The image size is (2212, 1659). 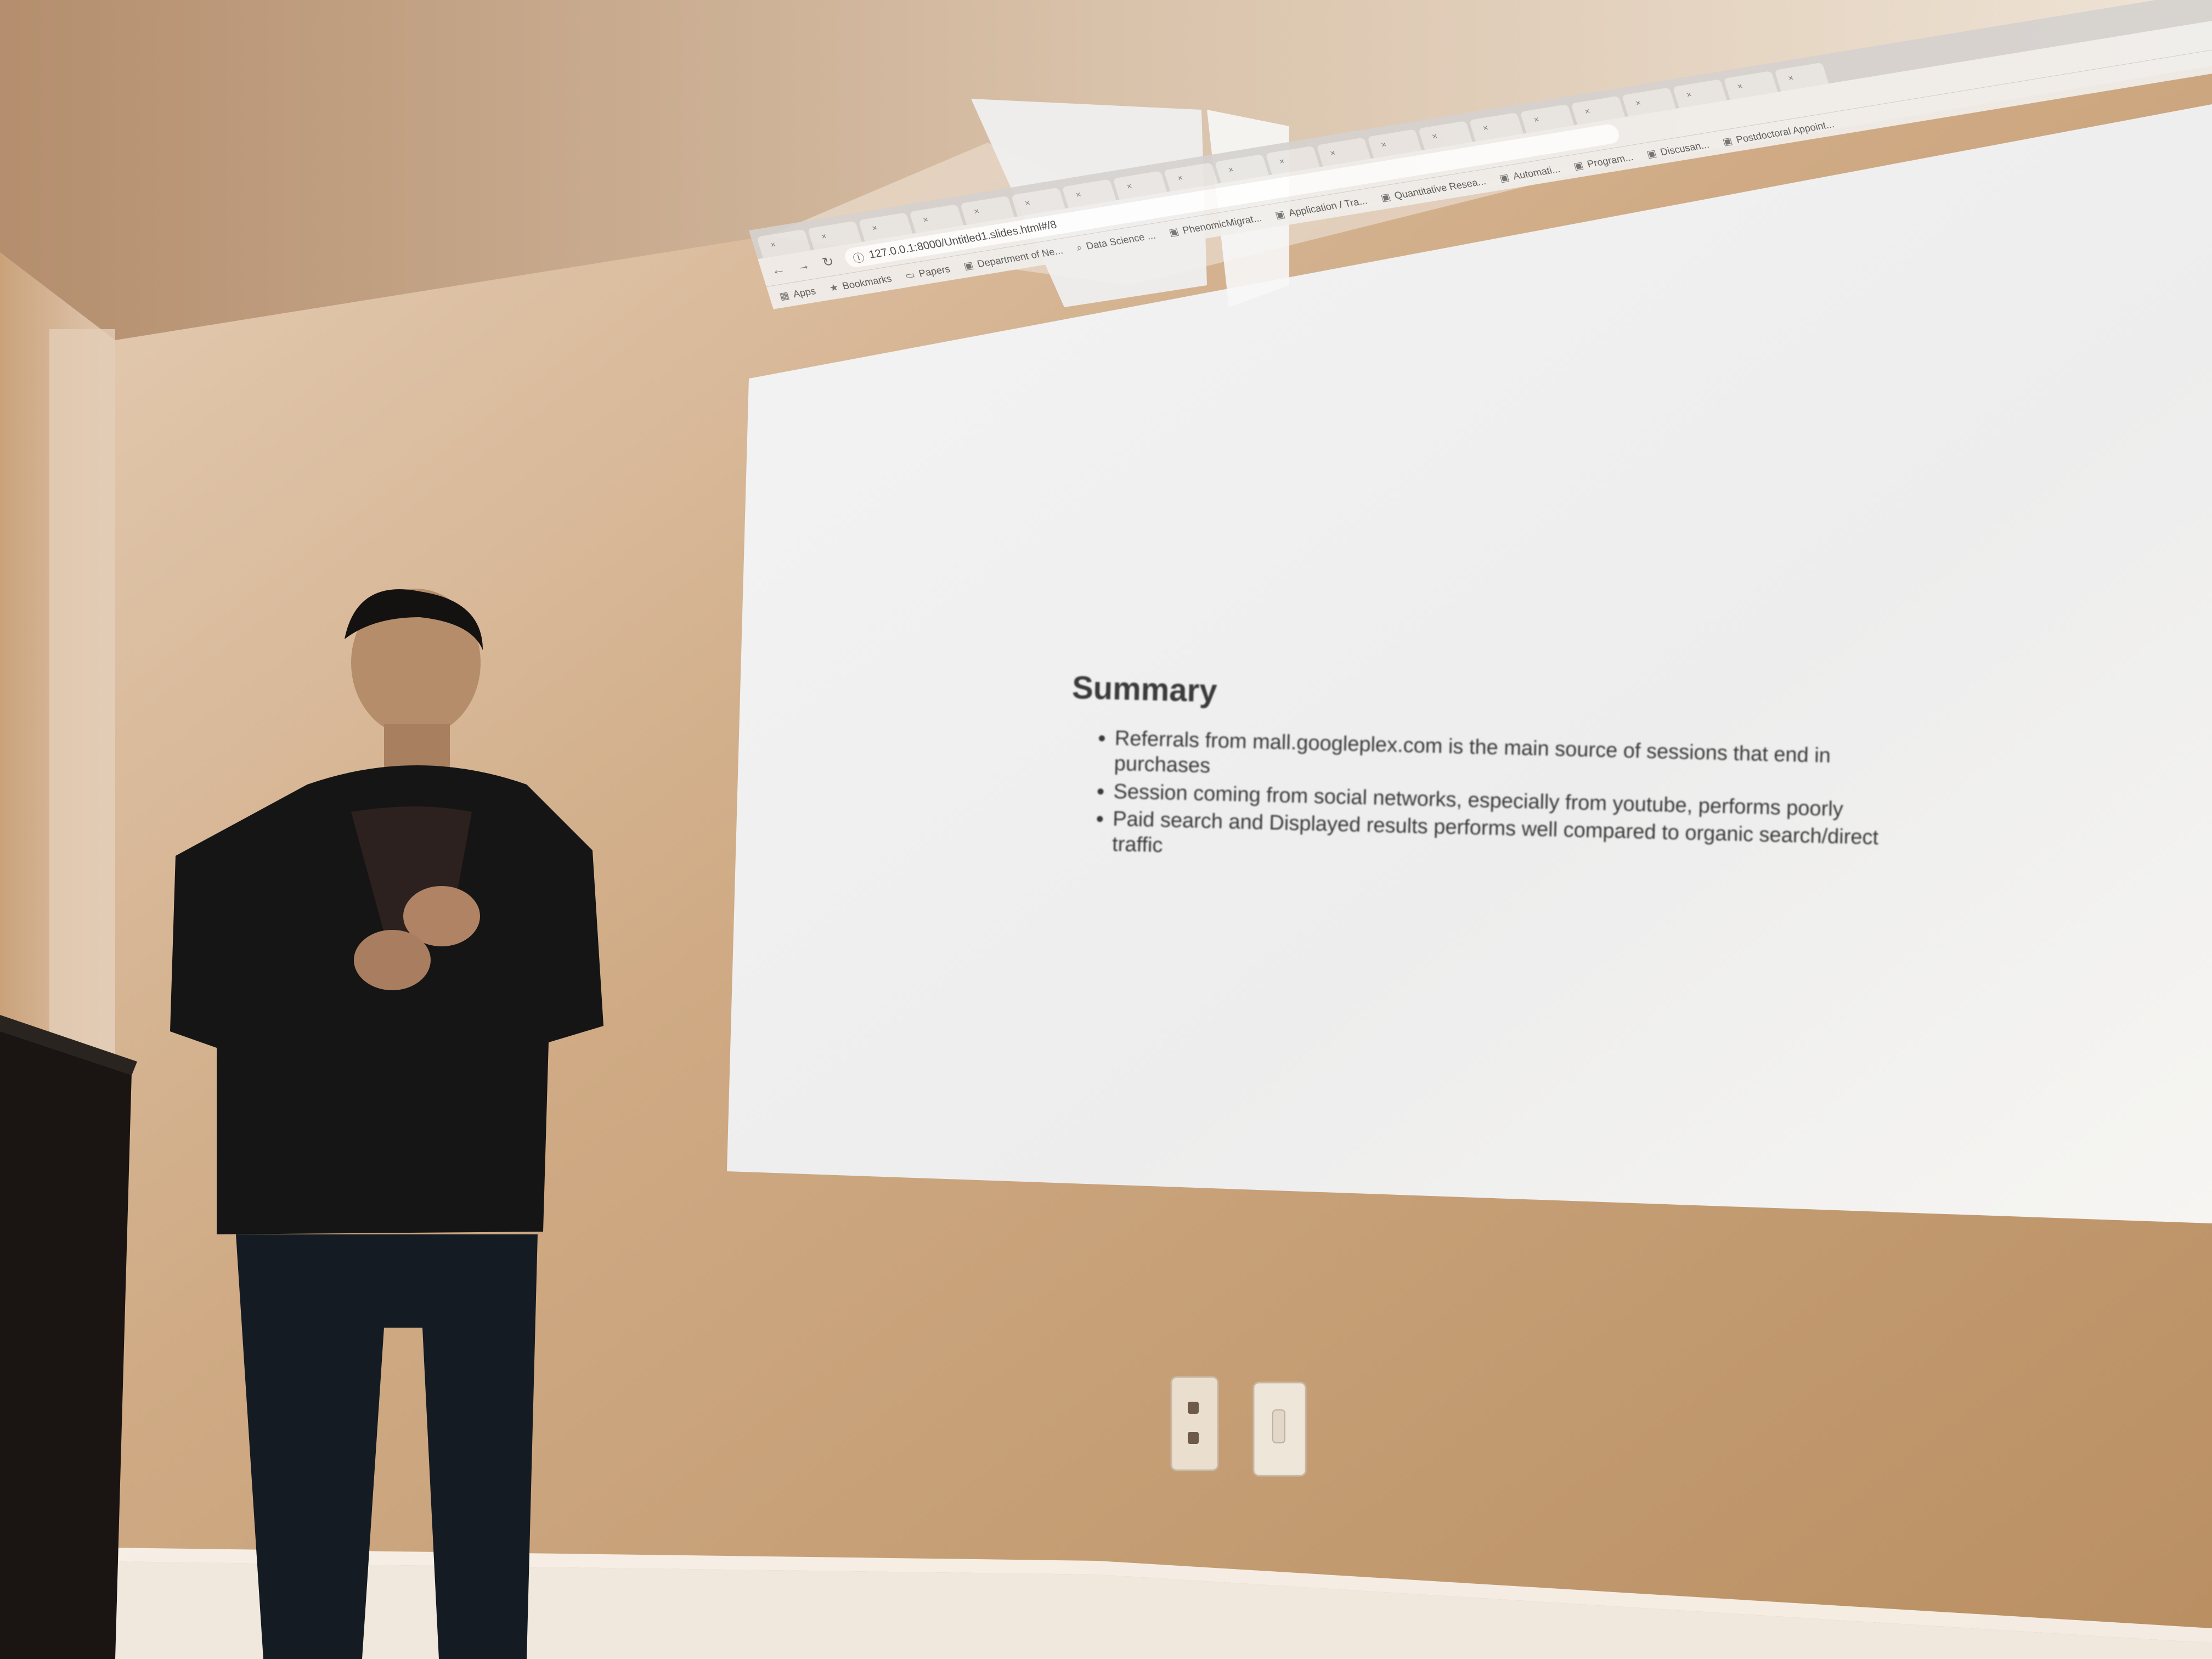 What do you see at coordinates (1193, 1408) in the screenshot?
I see `outlet-socket-top` at bounding box center [1193, 1408].